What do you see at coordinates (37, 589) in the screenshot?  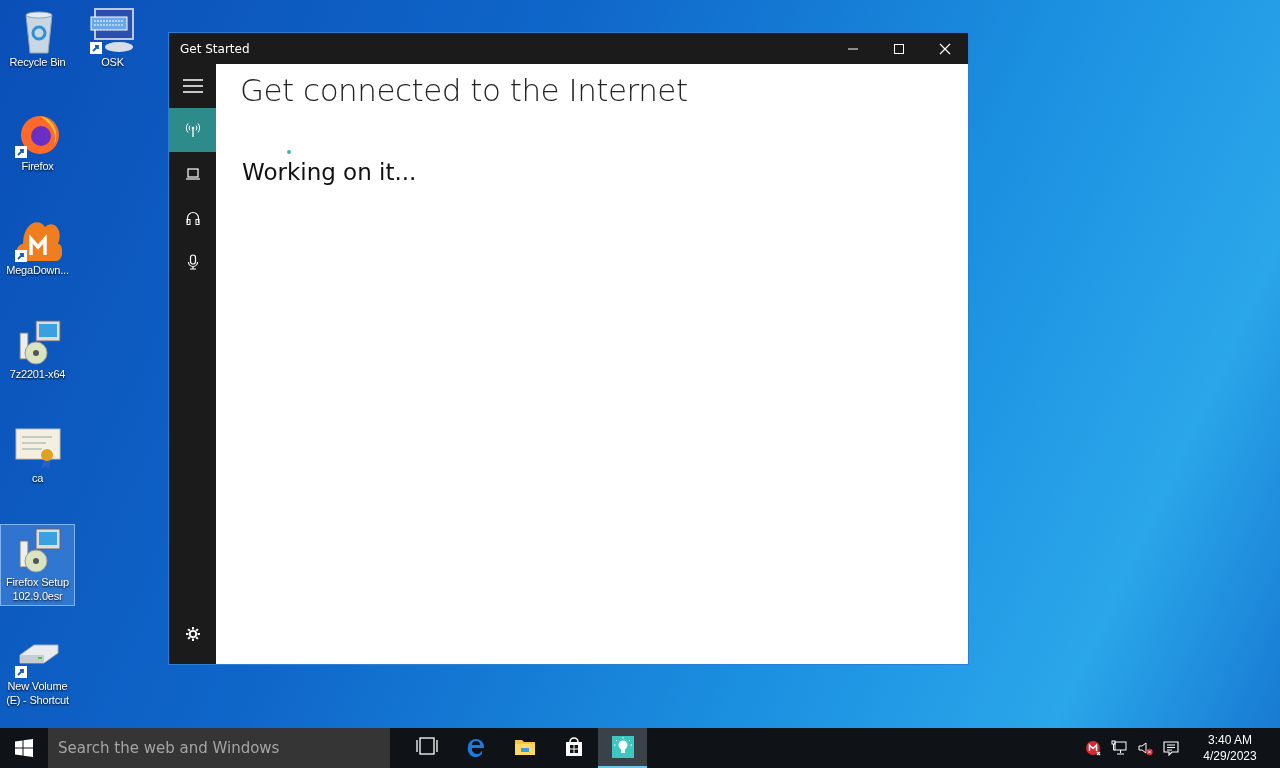 I see `icon-label: Firefox Setup 102.9.0esr` at bounding box center [37, 589].